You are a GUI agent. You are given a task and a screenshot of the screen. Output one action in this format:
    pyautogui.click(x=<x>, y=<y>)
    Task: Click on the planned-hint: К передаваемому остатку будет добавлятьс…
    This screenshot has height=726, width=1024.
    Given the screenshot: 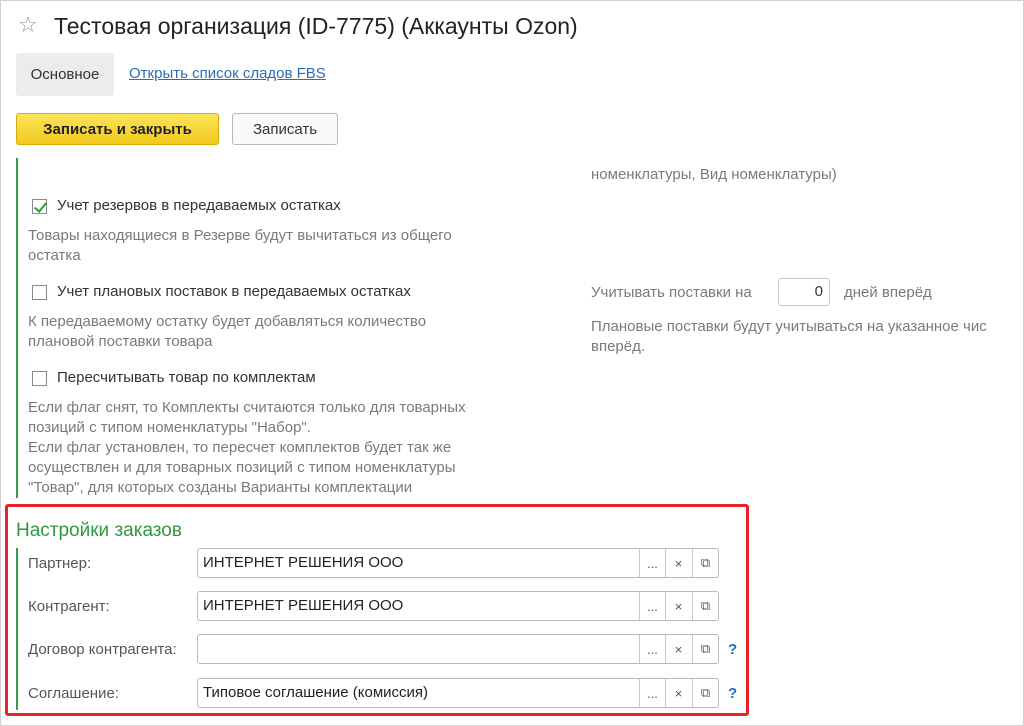 What is the action you would take?
    pyautogui.click(x=227, y=331)
    